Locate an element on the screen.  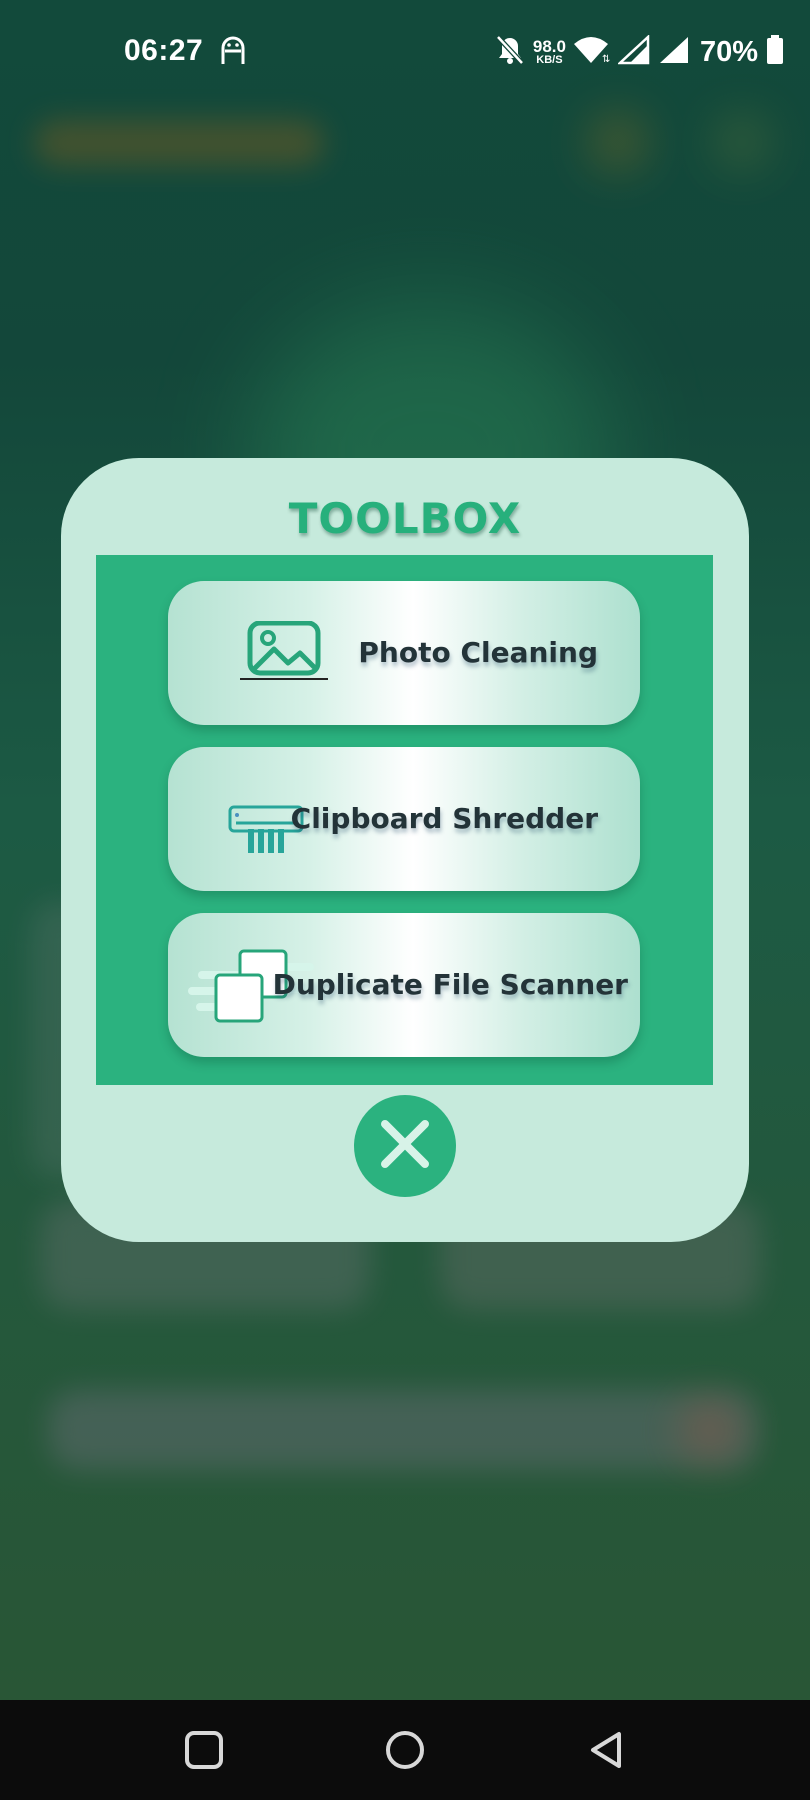
clipboard-shredder-button: Clipboard Shredder is located at coordinates (404, 819).